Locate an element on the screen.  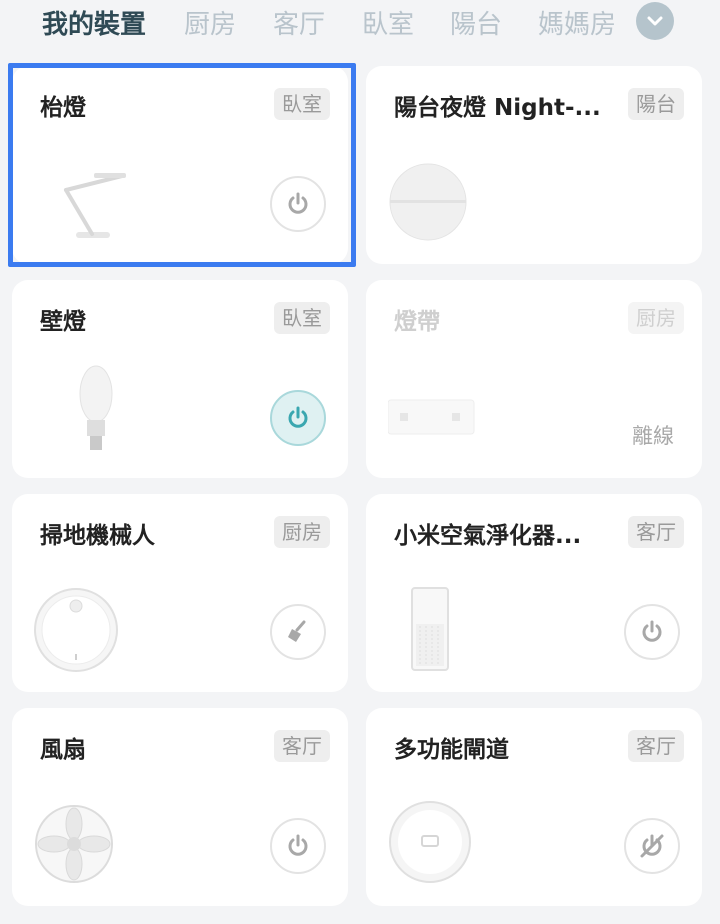
air-purifier-icon is located at coordinates (430, 629).